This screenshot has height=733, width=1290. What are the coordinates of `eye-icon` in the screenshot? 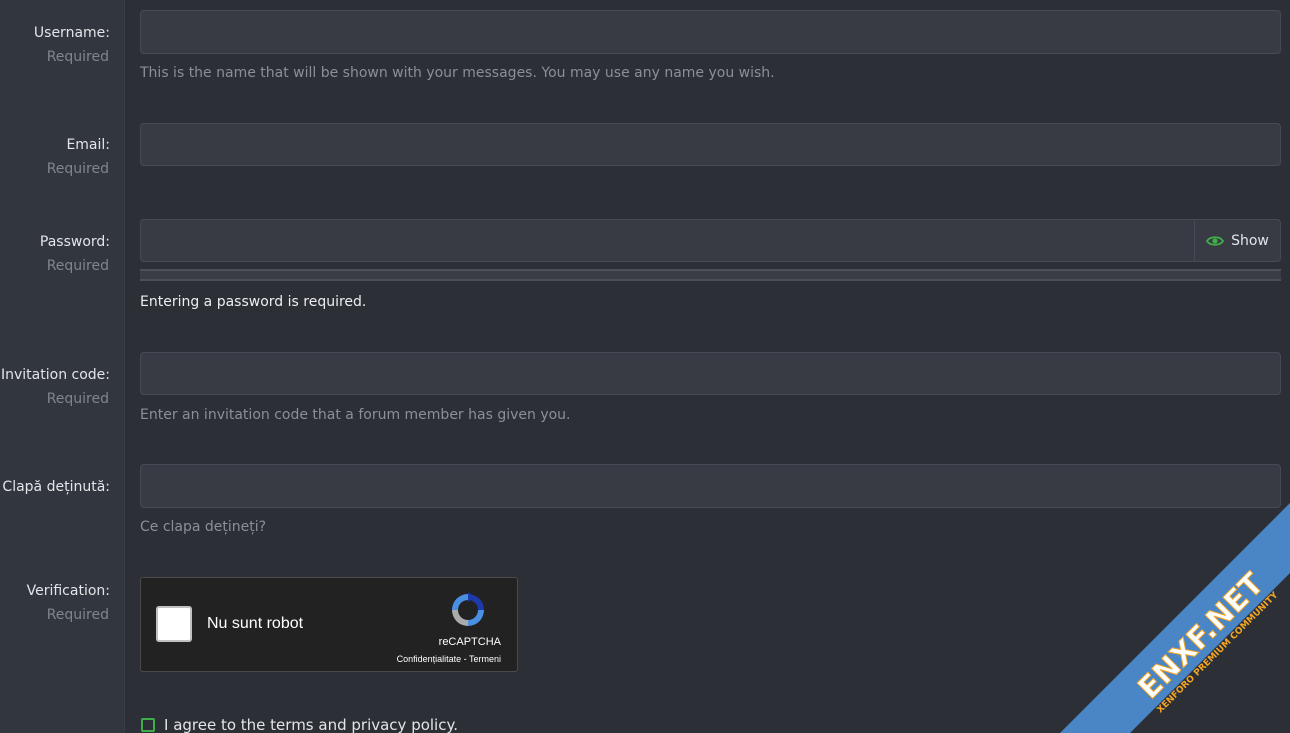 It's located at (1215, 241).